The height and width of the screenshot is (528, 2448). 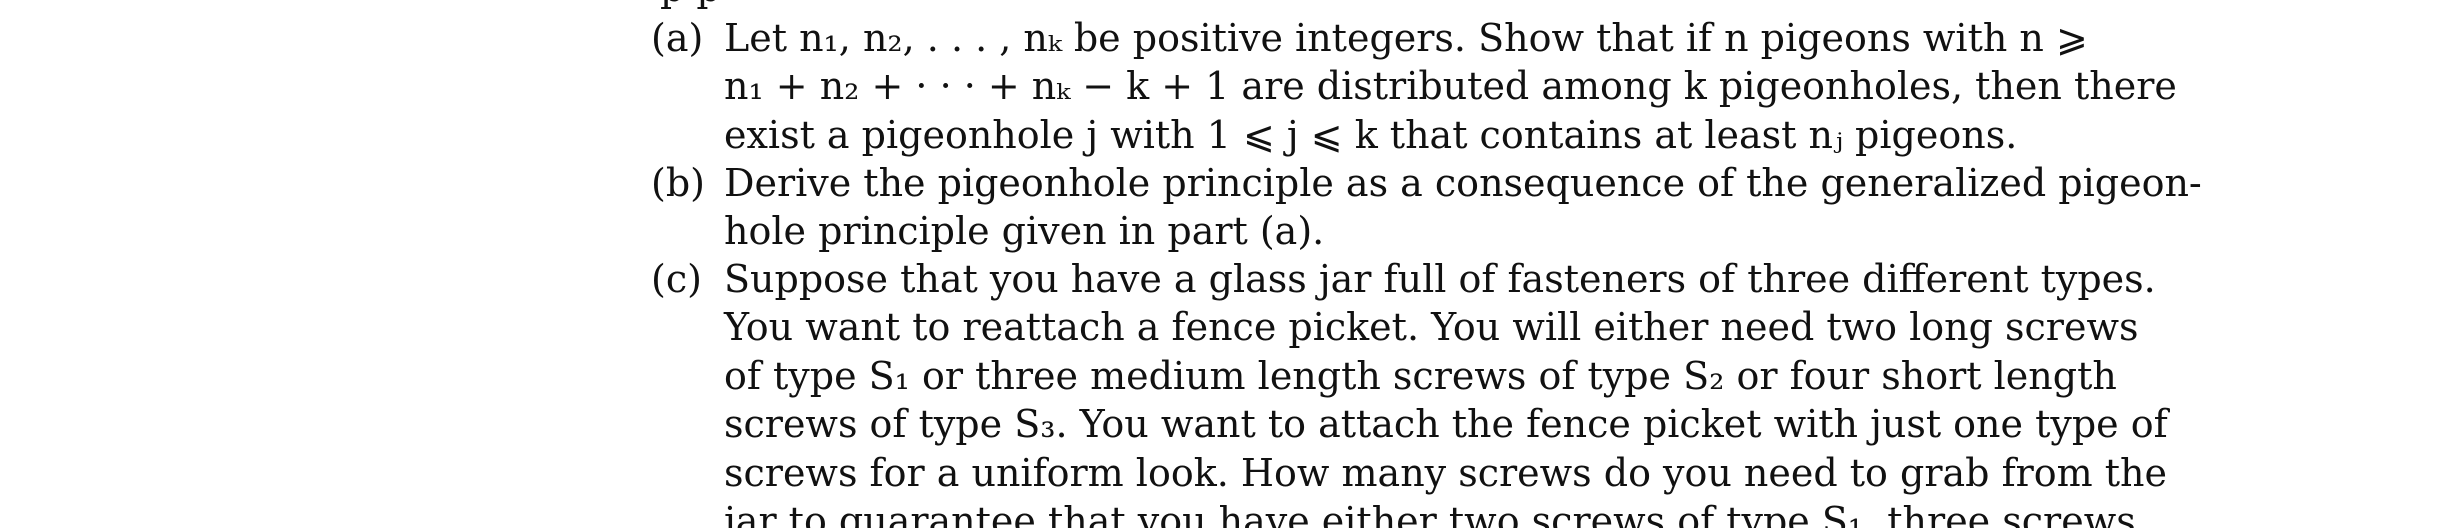 I want to click on part-label: (c), so click(x=676, y=279).